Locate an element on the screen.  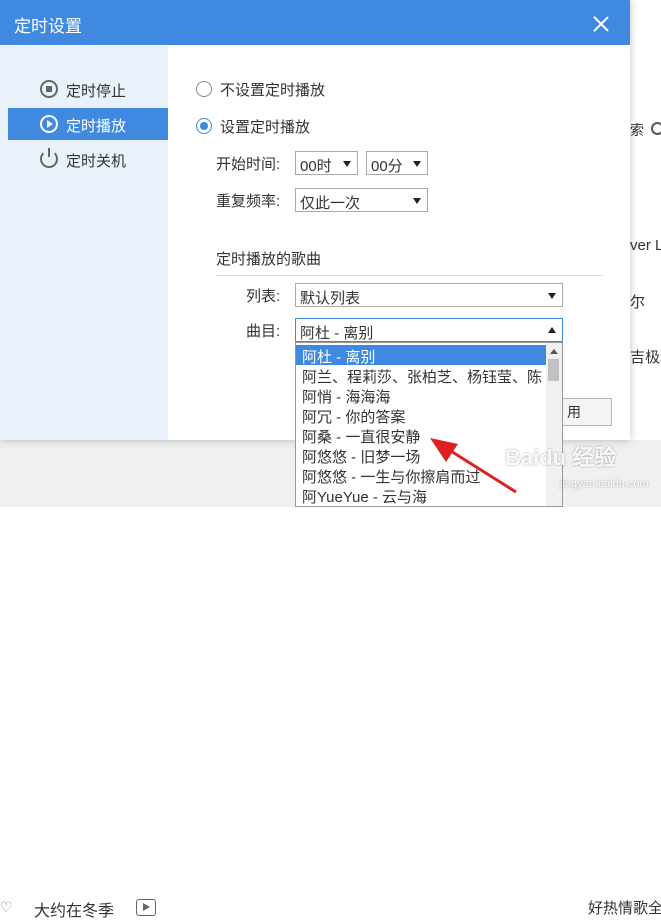
sidebar-item-label: 定时停止 is located at coordinates (96, 91).